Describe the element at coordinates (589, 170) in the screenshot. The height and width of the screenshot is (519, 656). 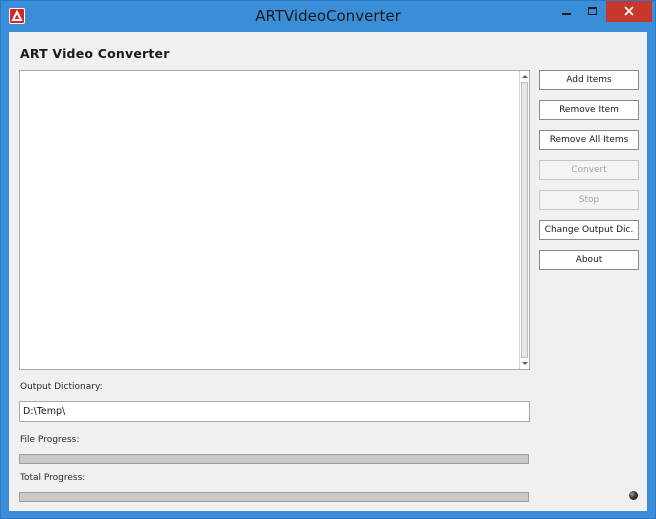
I see `convert-button: Convert` at that location.